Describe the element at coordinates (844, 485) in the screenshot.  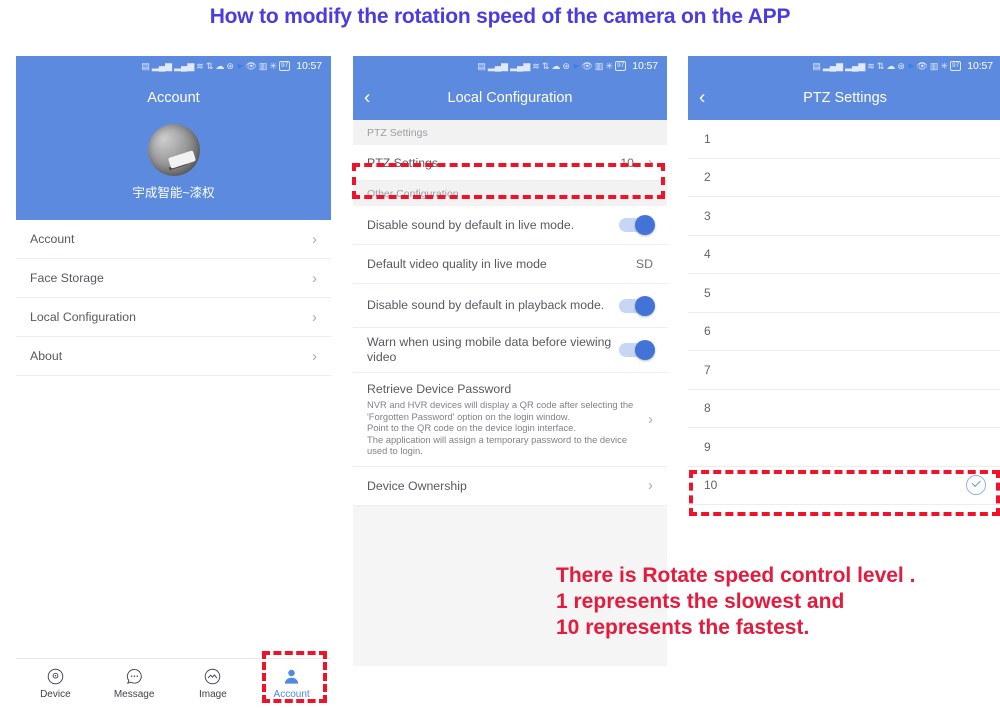
I see `ptz-level-option-selected: 10` at that location.